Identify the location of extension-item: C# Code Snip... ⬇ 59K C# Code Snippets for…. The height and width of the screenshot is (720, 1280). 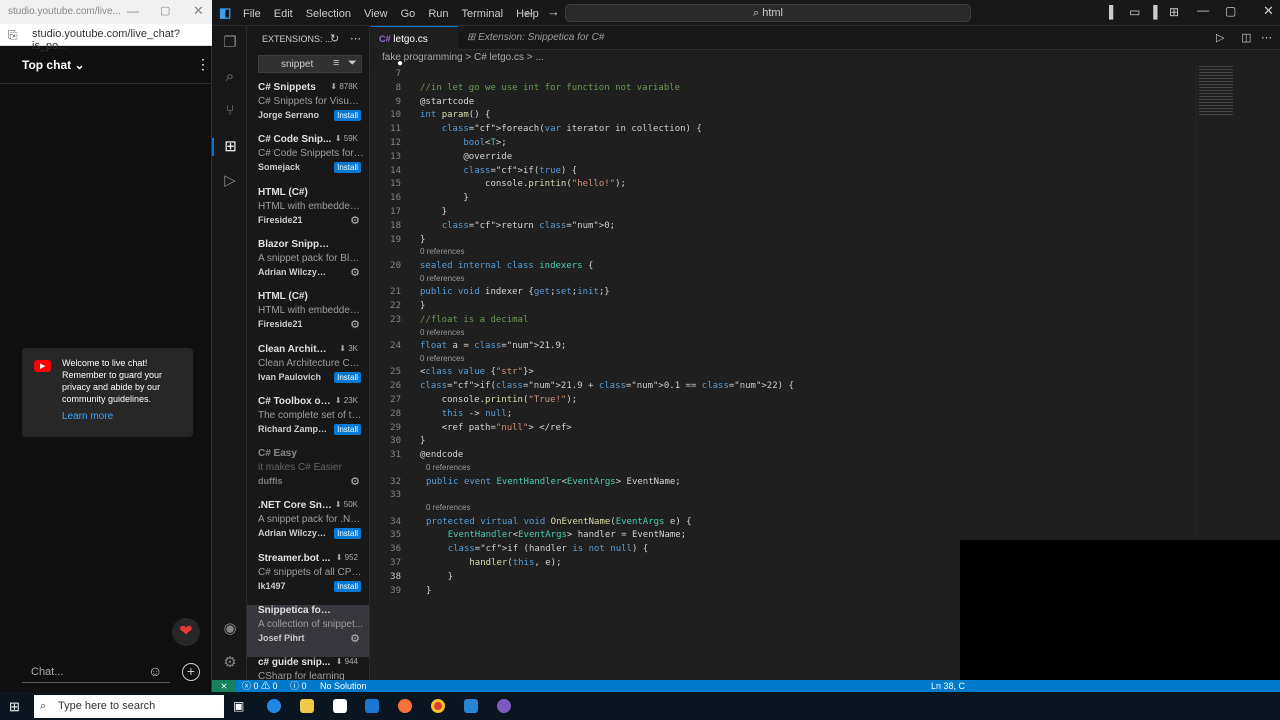
(308, 160).